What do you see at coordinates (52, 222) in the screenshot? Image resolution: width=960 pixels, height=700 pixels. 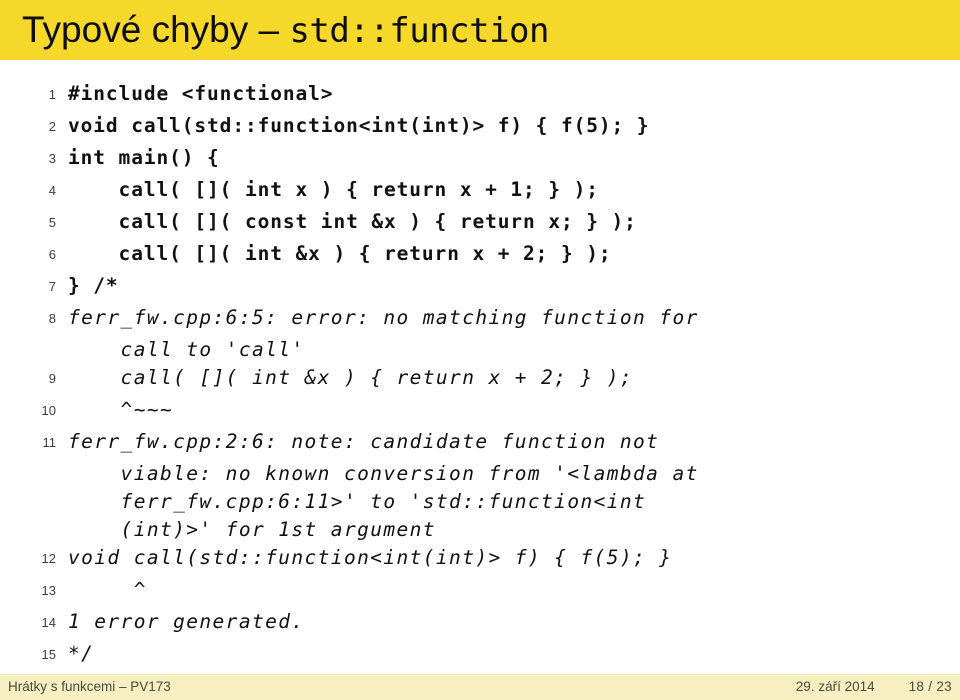 I see `code-line-number: 5` at bounding box center [52, 222].